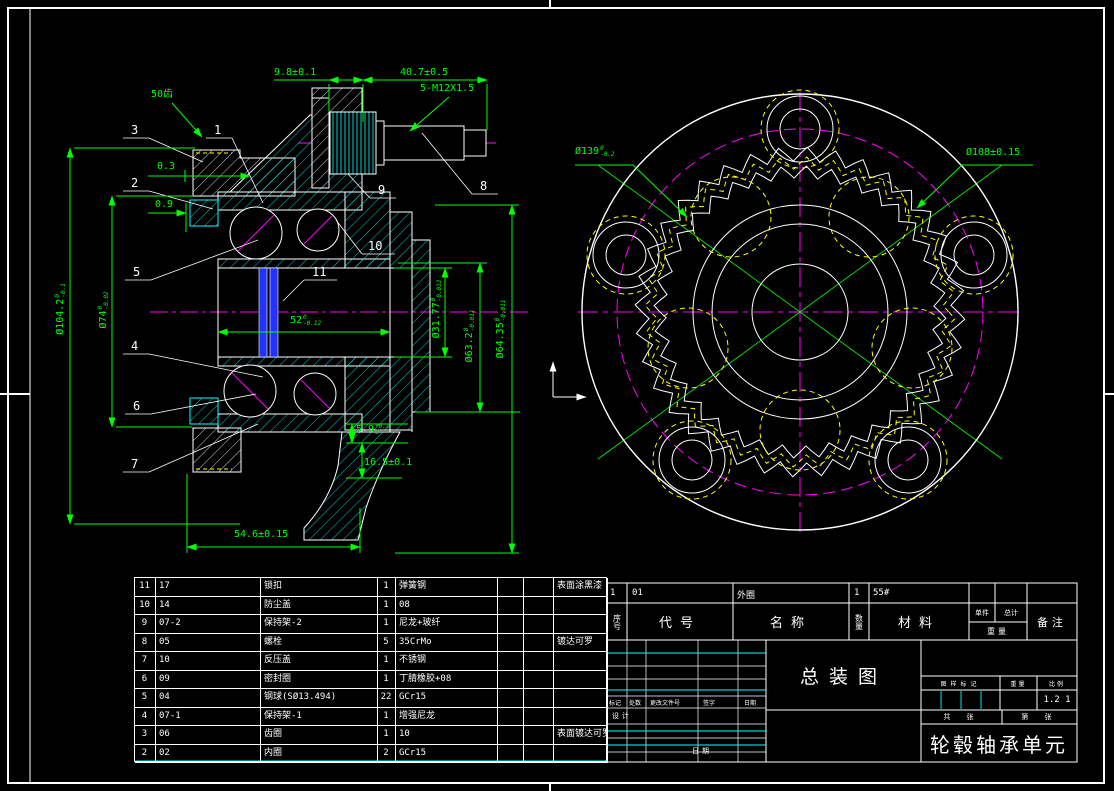 This screenshot has height=791, width=1114. What do you see at coordinates (447, 716) in the screenshot?
I see `bom-cell-material: 增强尼龙` at bounding box center [447, 716].